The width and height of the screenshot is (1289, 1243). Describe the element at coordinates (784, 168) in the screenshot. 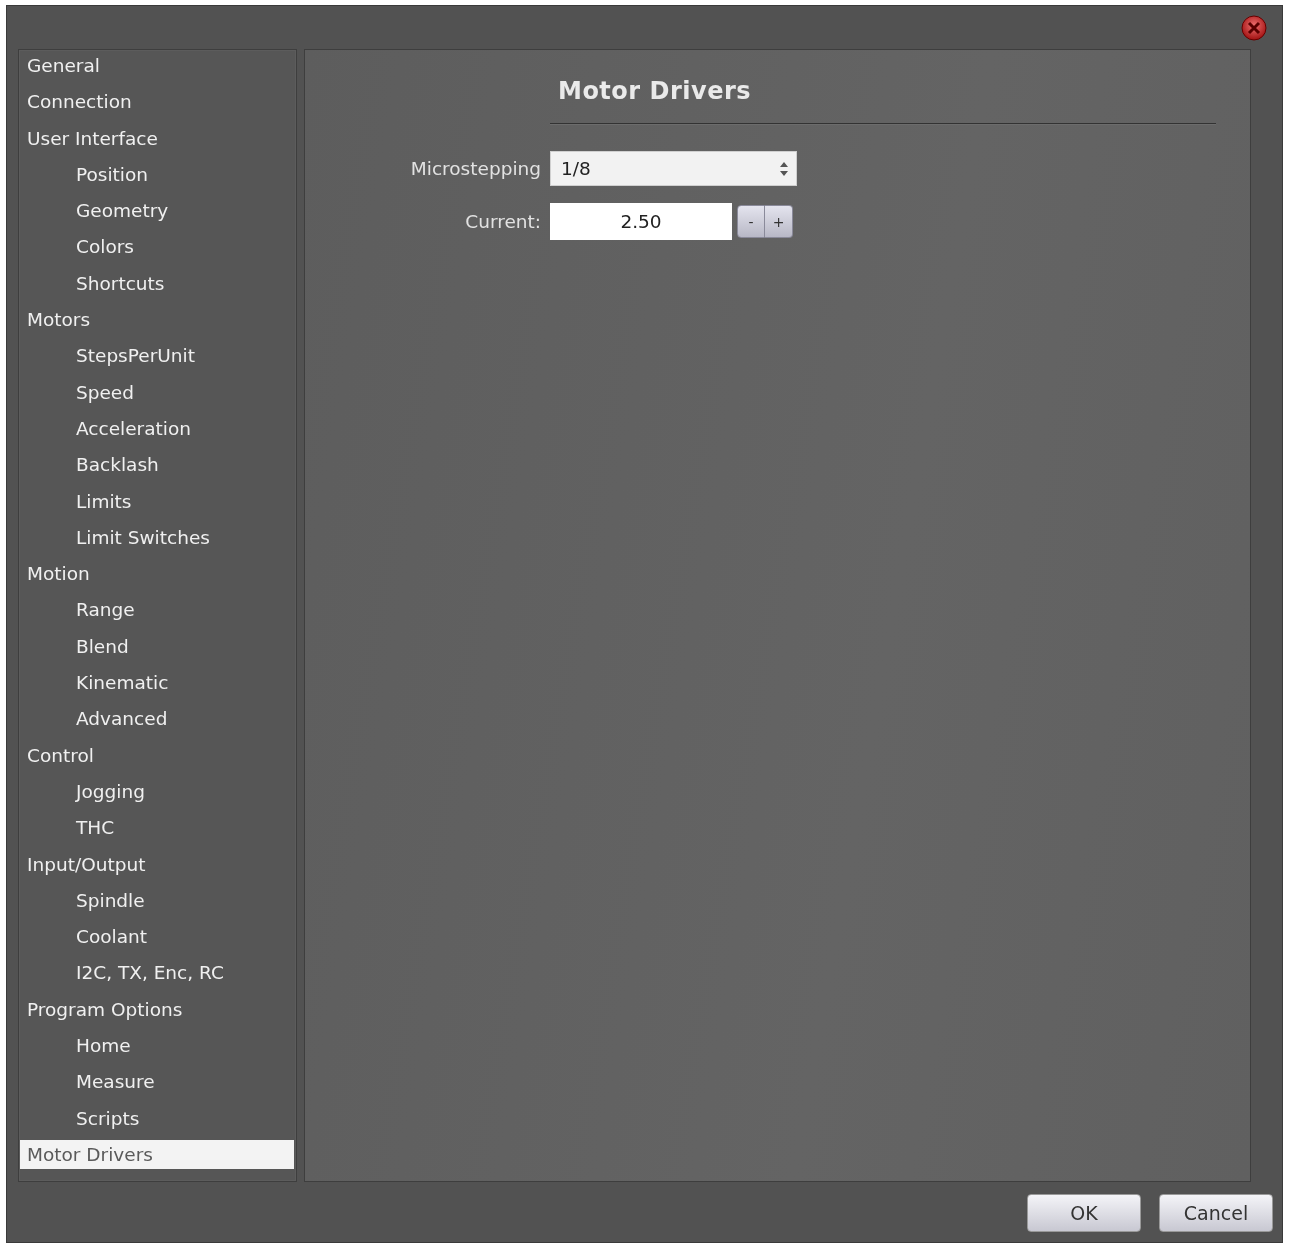

I see `up-down-arrows-icon` at that location.